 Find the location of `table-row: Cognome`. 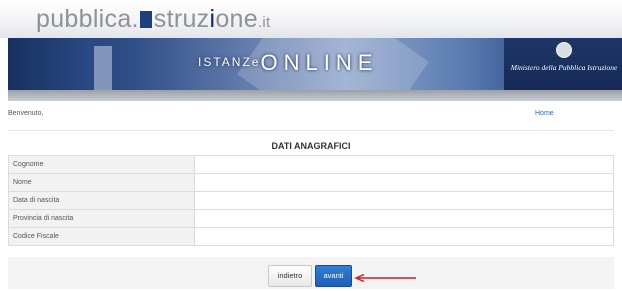

table-row: Cognome is located at coordinates (311, 164).